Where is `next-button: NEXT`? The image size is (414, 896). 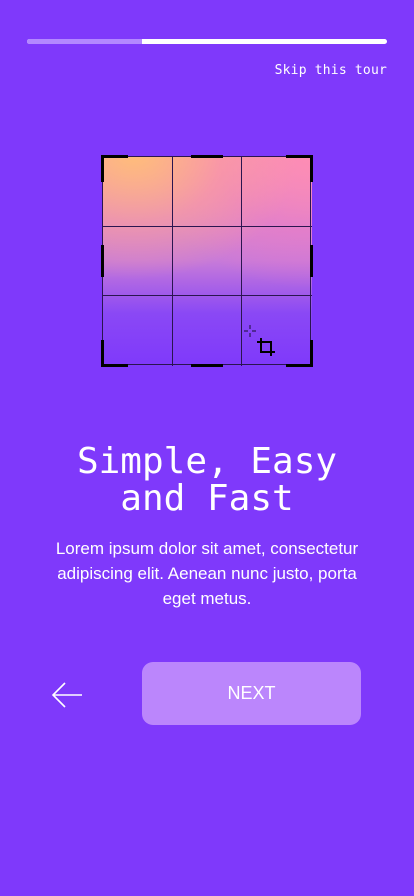
next-button: NEXT is located at coordinates (251, 693).